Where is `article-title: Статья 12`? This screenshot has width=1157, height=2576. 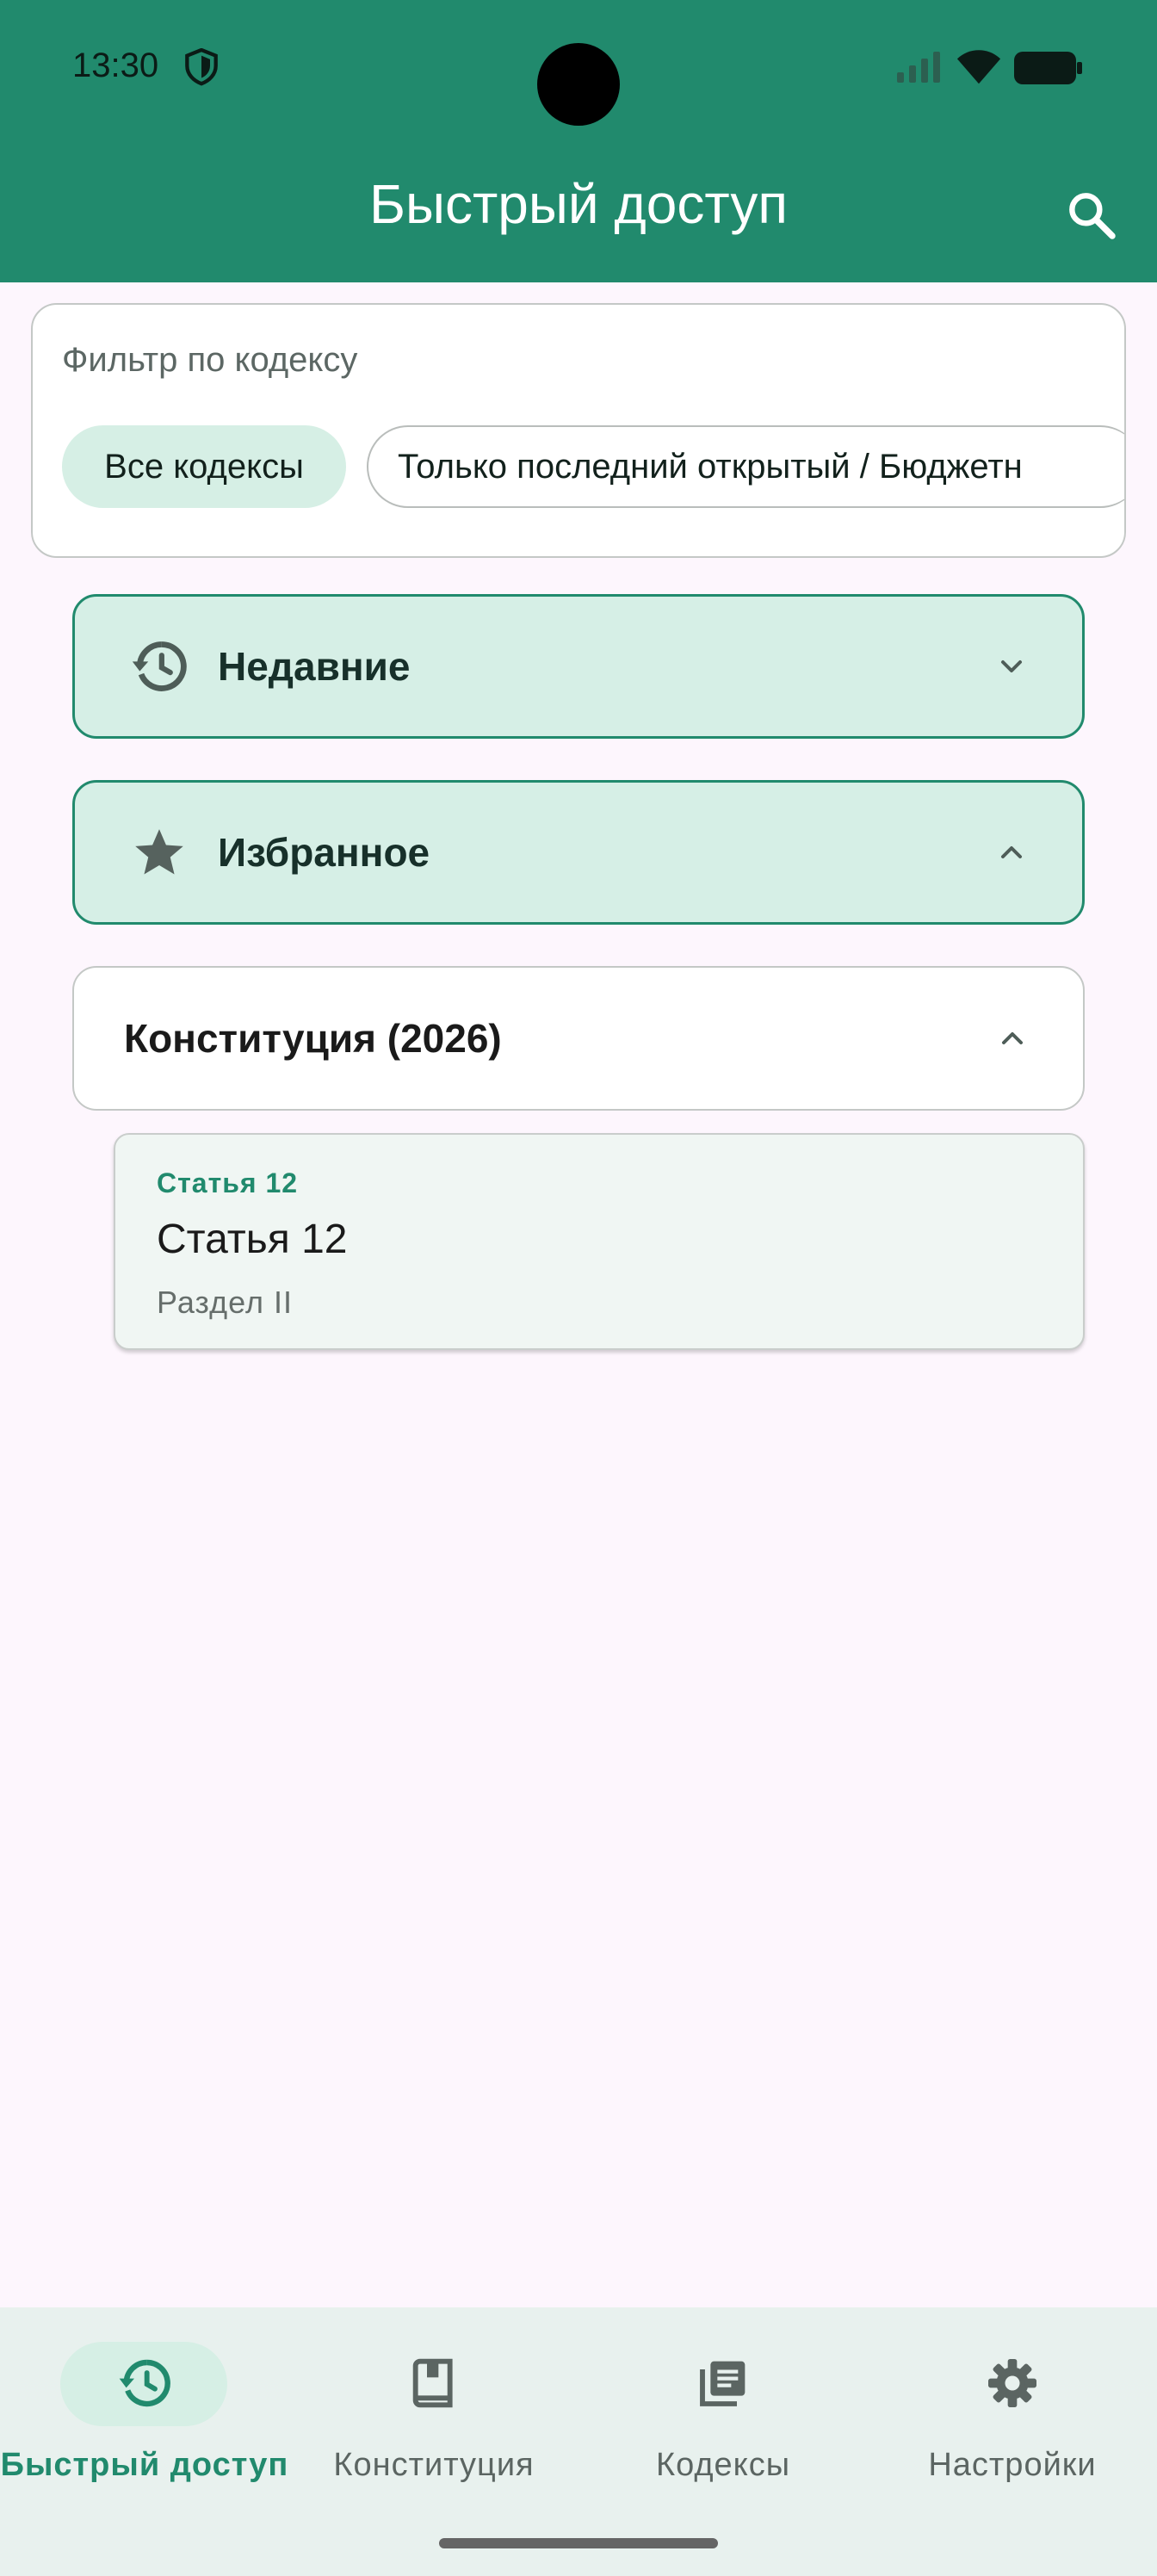 article-title: Статья 12 is located at coordinates (252, 1239).